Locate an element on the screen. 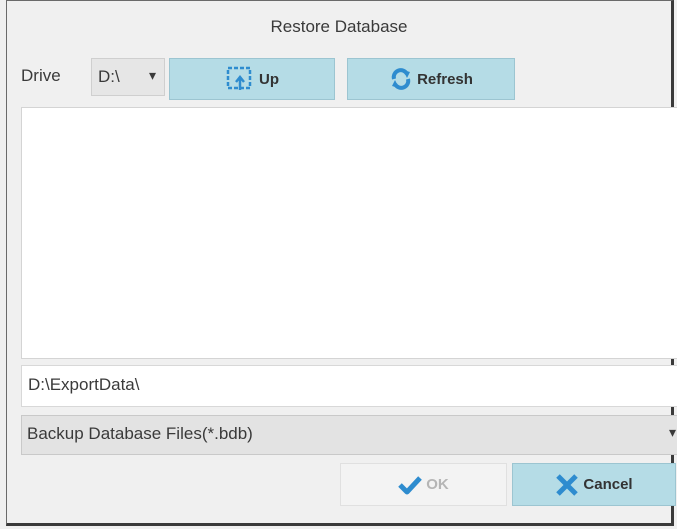 The width and height of the screenshot is (677, 529). x-icon is located at coordinates (567, 485).